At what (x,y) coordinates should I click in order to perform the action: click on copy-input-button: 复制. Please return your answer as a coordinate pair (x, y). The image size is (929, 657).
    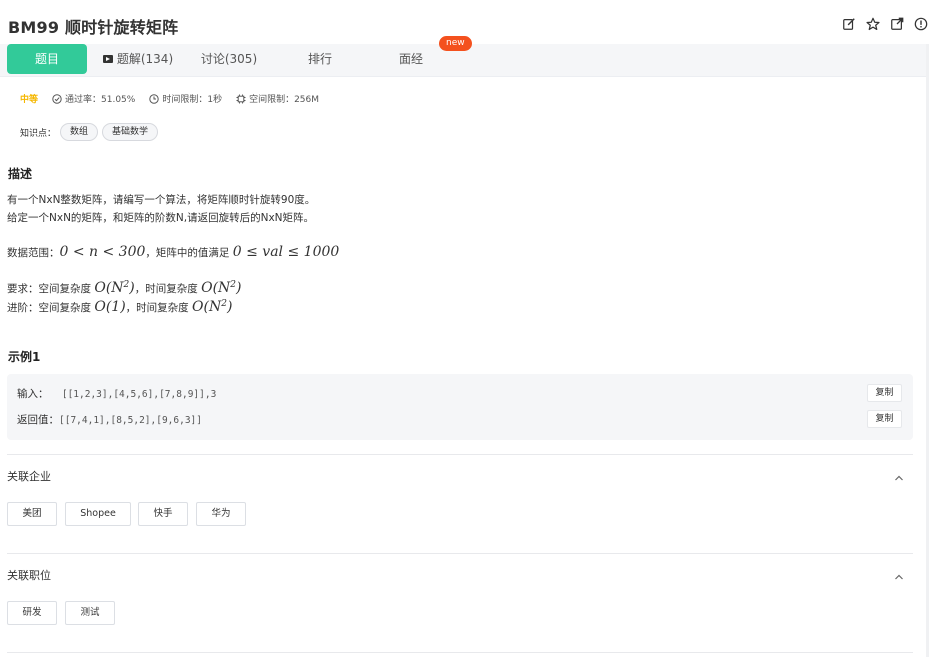
    Looking at the image, I should click on (884, 393).